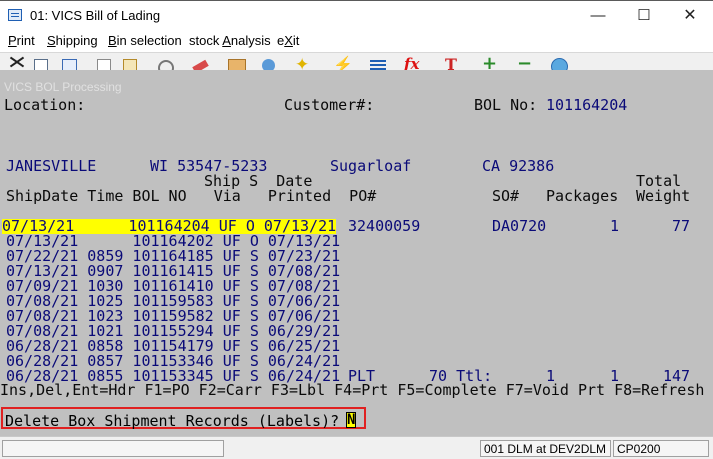 The height and width of the screenshot is (459, 713). What do you see at coordinates (518, 166) in the screenshot?
I see `to-state-zip: CA 92386` at bounding box center [518, 166].